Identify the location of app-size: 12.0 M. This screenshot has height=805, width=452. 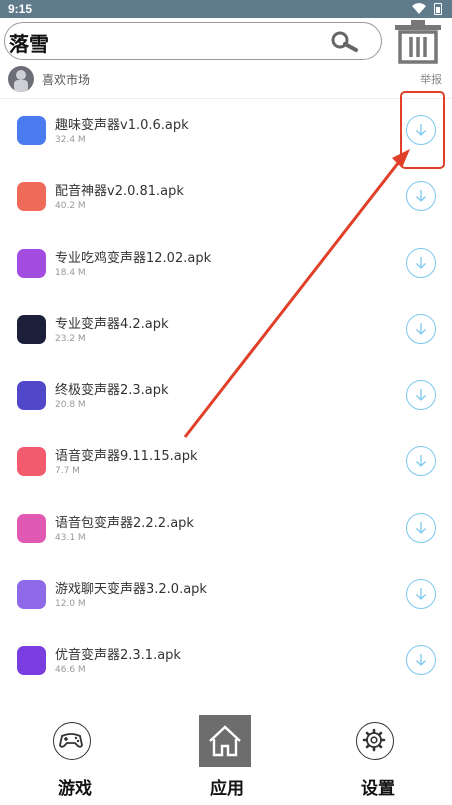
(70, 604).